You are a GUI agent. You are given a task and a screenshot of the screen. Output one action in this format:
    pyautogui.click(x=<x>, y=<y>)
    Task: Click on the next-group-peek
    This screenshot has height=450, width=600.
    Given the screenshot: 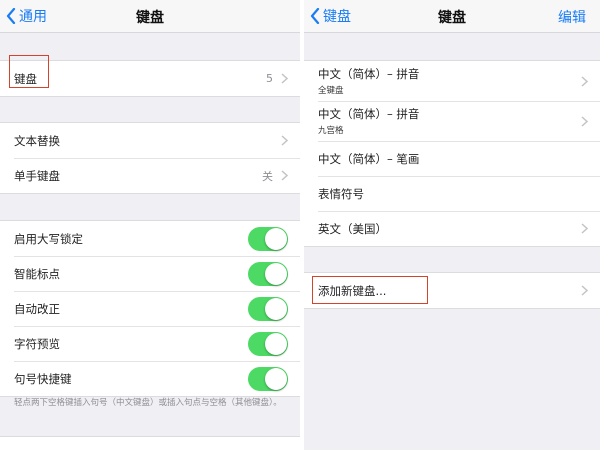 What is the action you would take?
    pyautogui.click(x=150, y=443)
    